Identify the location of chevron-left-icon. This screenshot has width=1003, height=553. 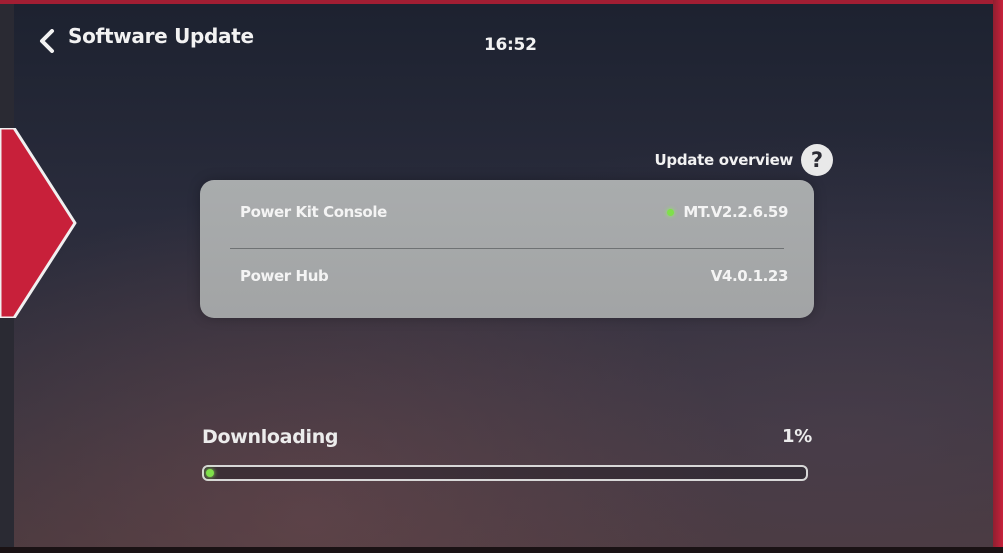
(47, 41).